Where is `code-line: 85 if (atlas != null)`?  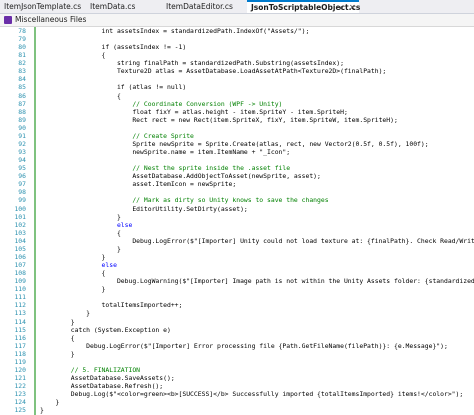
code-line: 85 if (atlas != null) is located at coordinates (237, 87).